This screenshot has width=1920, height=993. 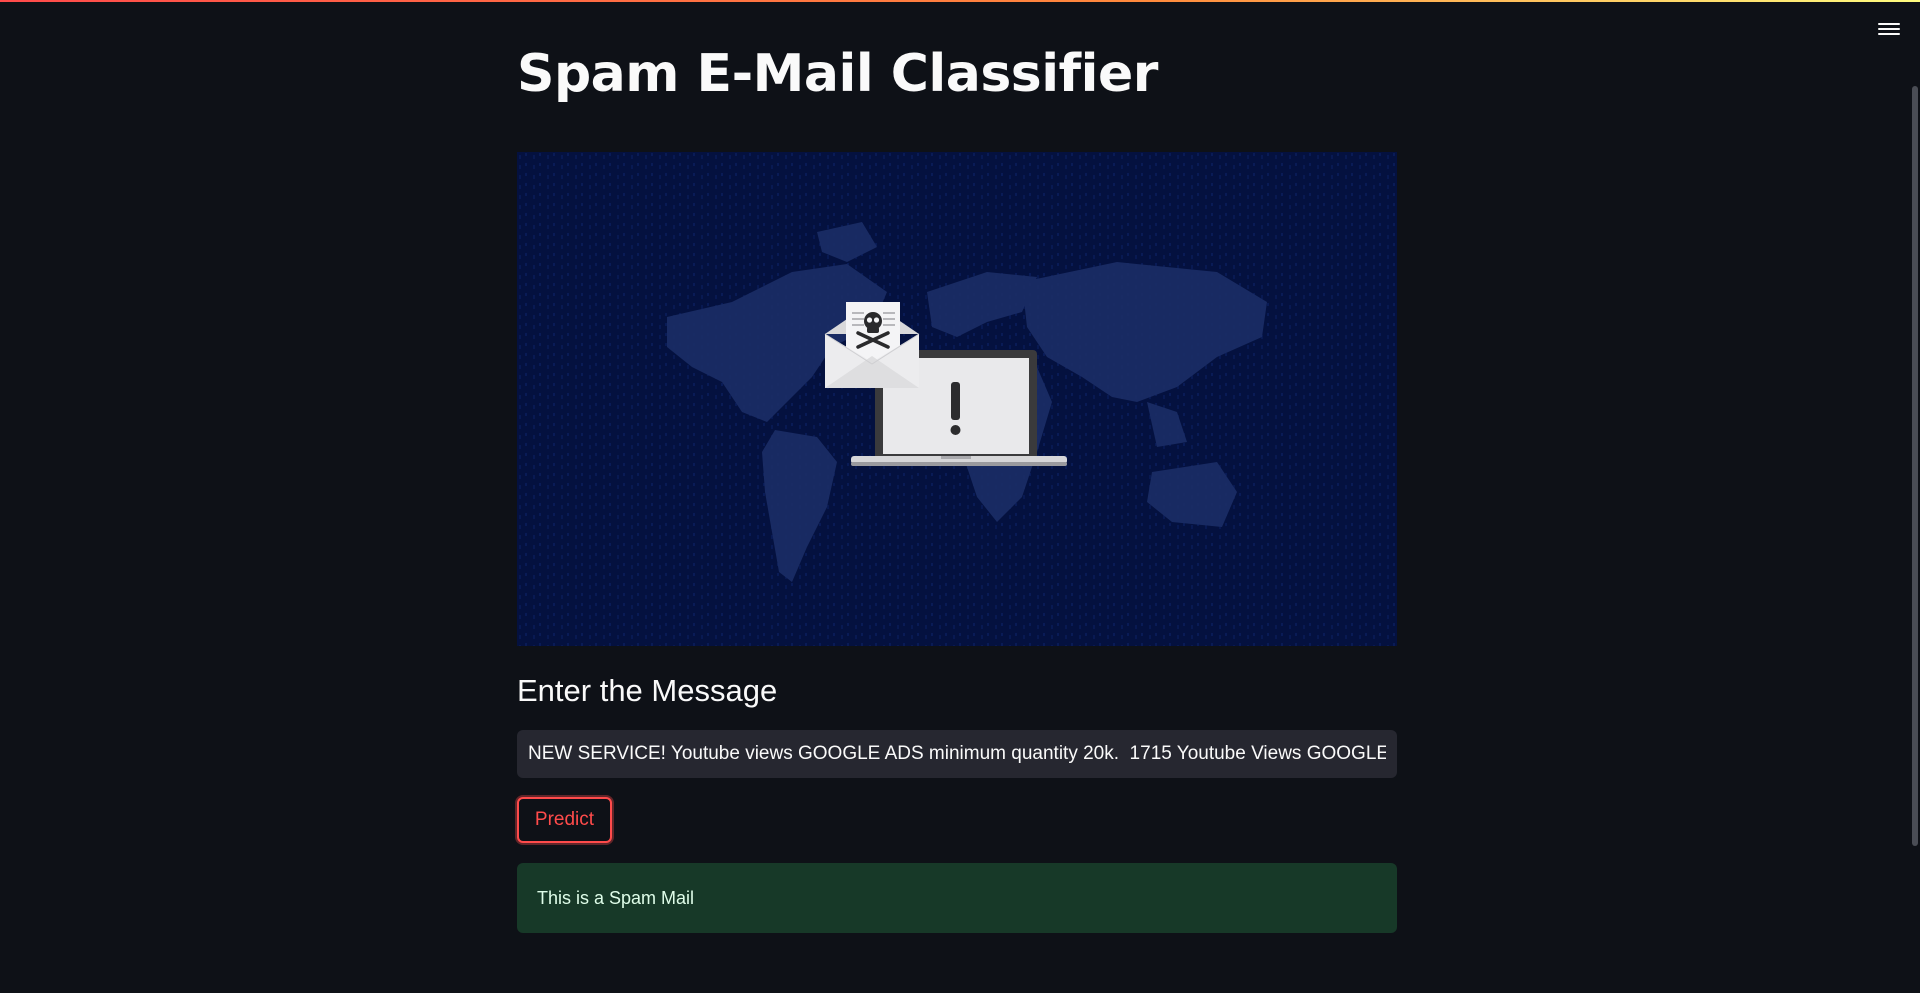 What do you see at coordinates (955, 408) in the screenshot?
I see `exclamation-icon` at bounding box center [955, 408].